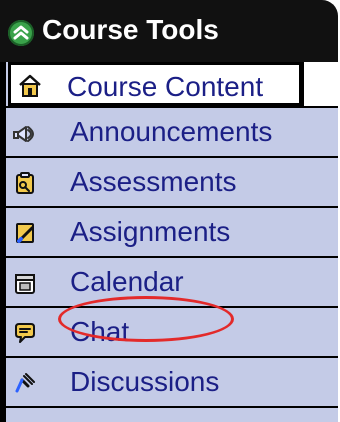 The height and width of the screenshot is (422, 340). Describe the element at coordinates (25, 333) in the screenshot. I see `chat-bubble-icon` at that location.